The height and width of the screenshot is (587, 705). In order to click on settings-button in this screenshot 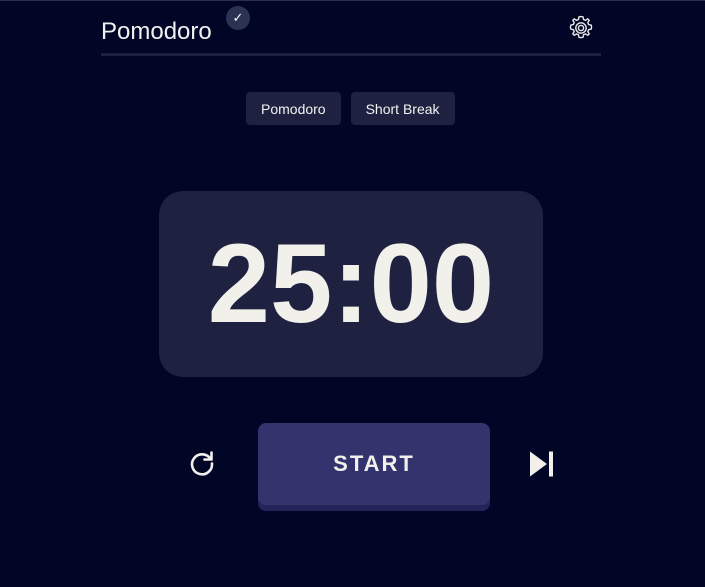, I will do `click(581, 28)`.